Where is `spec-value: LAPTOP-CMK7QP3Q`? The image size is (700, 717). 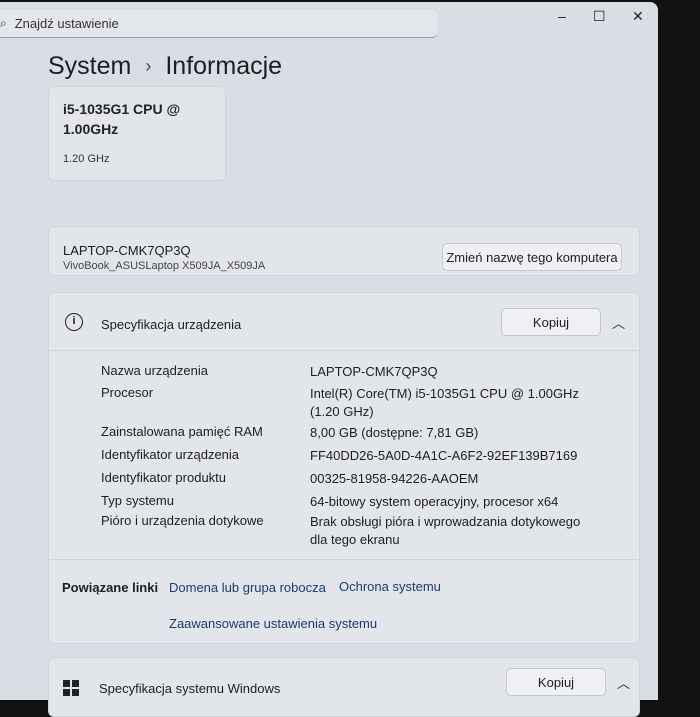 spec-value: LAPTOP-CMK7QP3Q is located at coordinates (374, 371).